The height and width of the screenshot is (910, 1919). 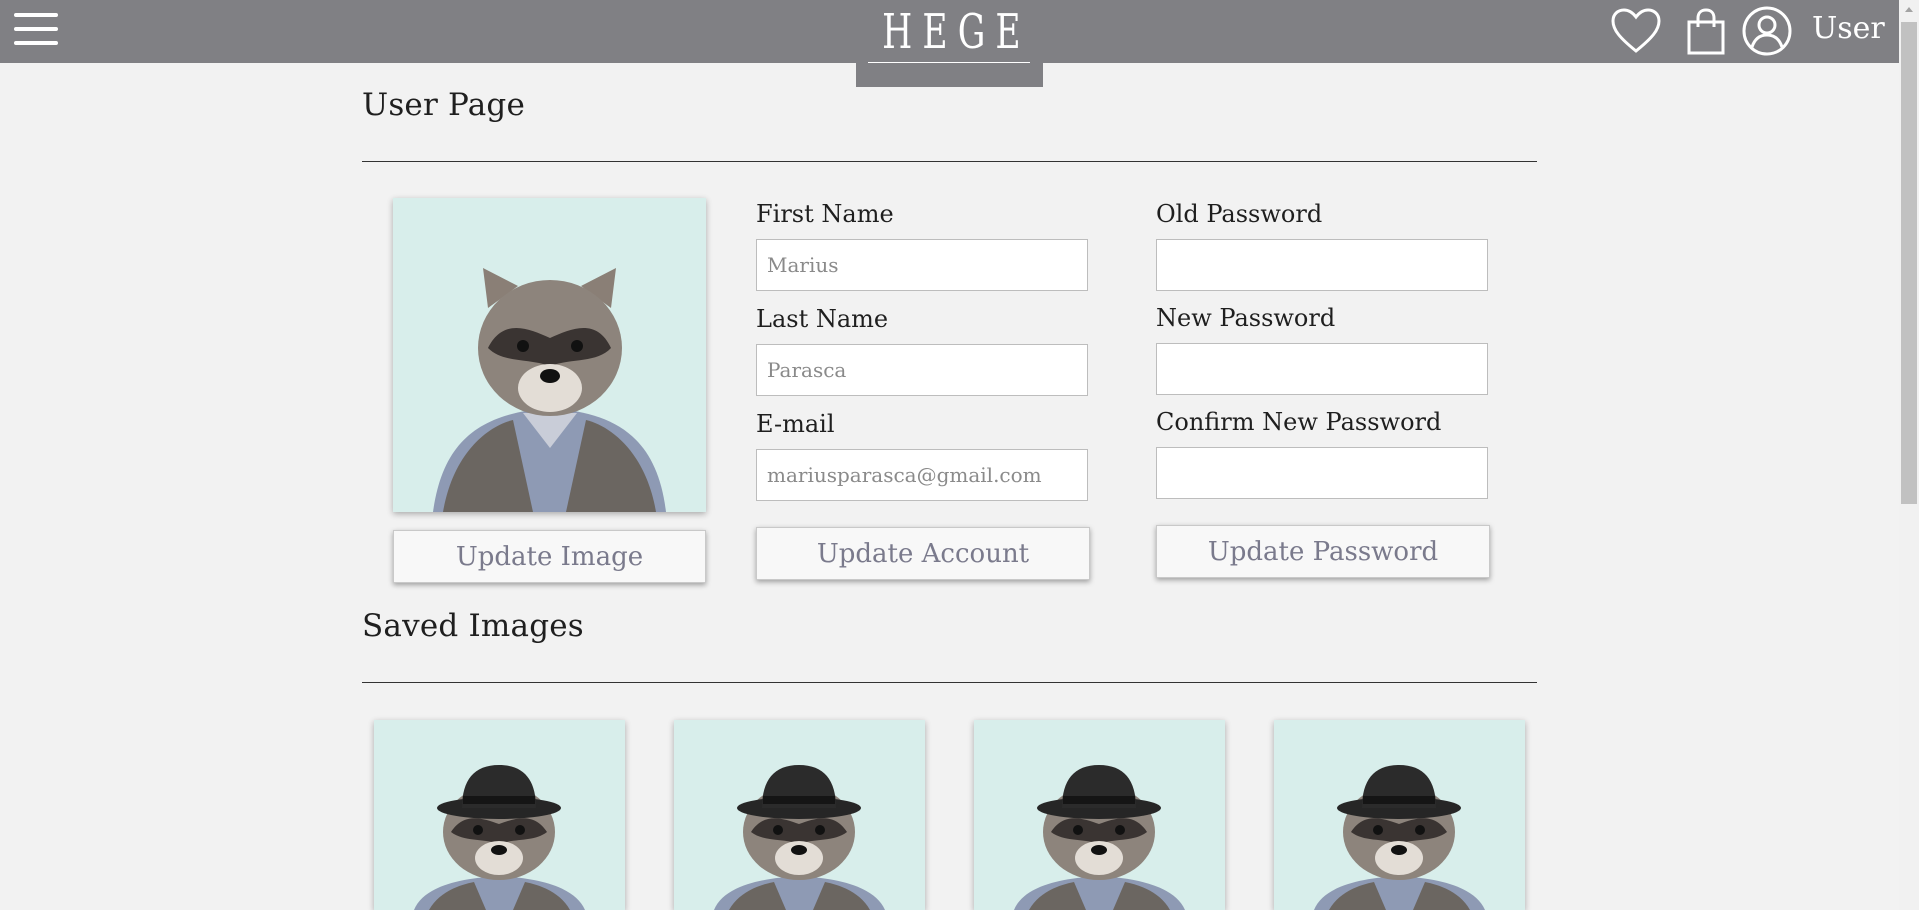 What do you see at coordinates (949, 682) in the screenshot?
I see `saved-images-divider` at bounding box center [949, 682].